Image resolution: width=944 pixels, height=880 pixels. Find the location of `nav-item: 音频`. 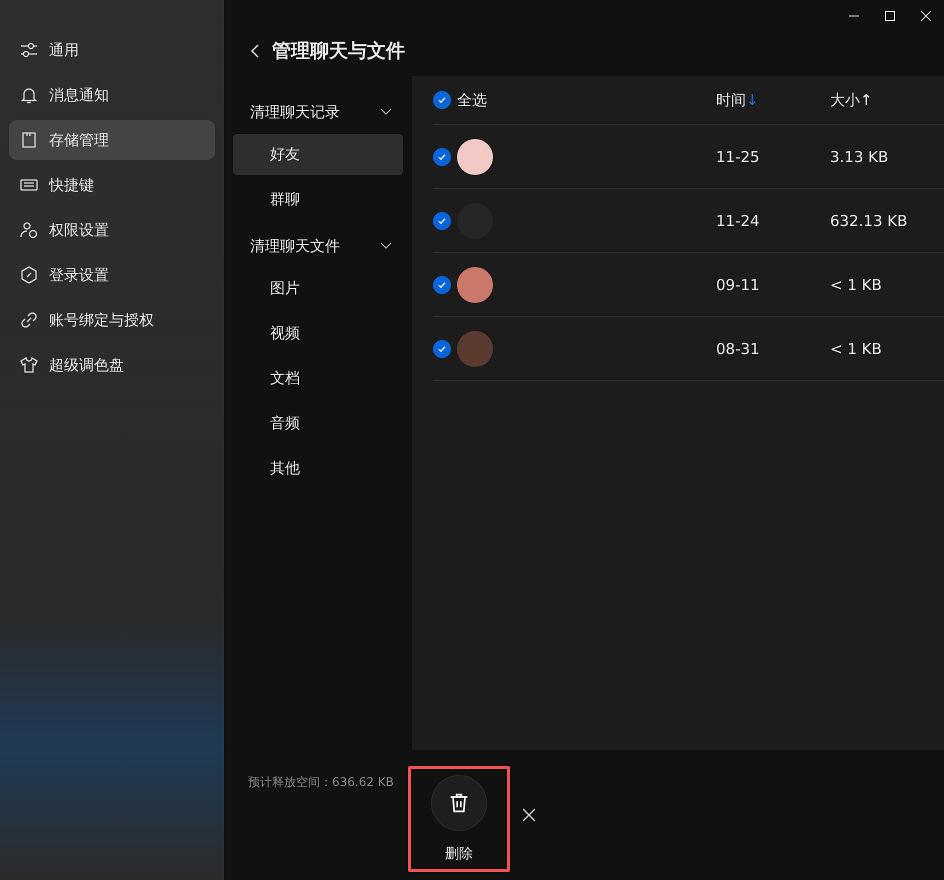

nav-item: 音频 is located at coordinates (318, 423).